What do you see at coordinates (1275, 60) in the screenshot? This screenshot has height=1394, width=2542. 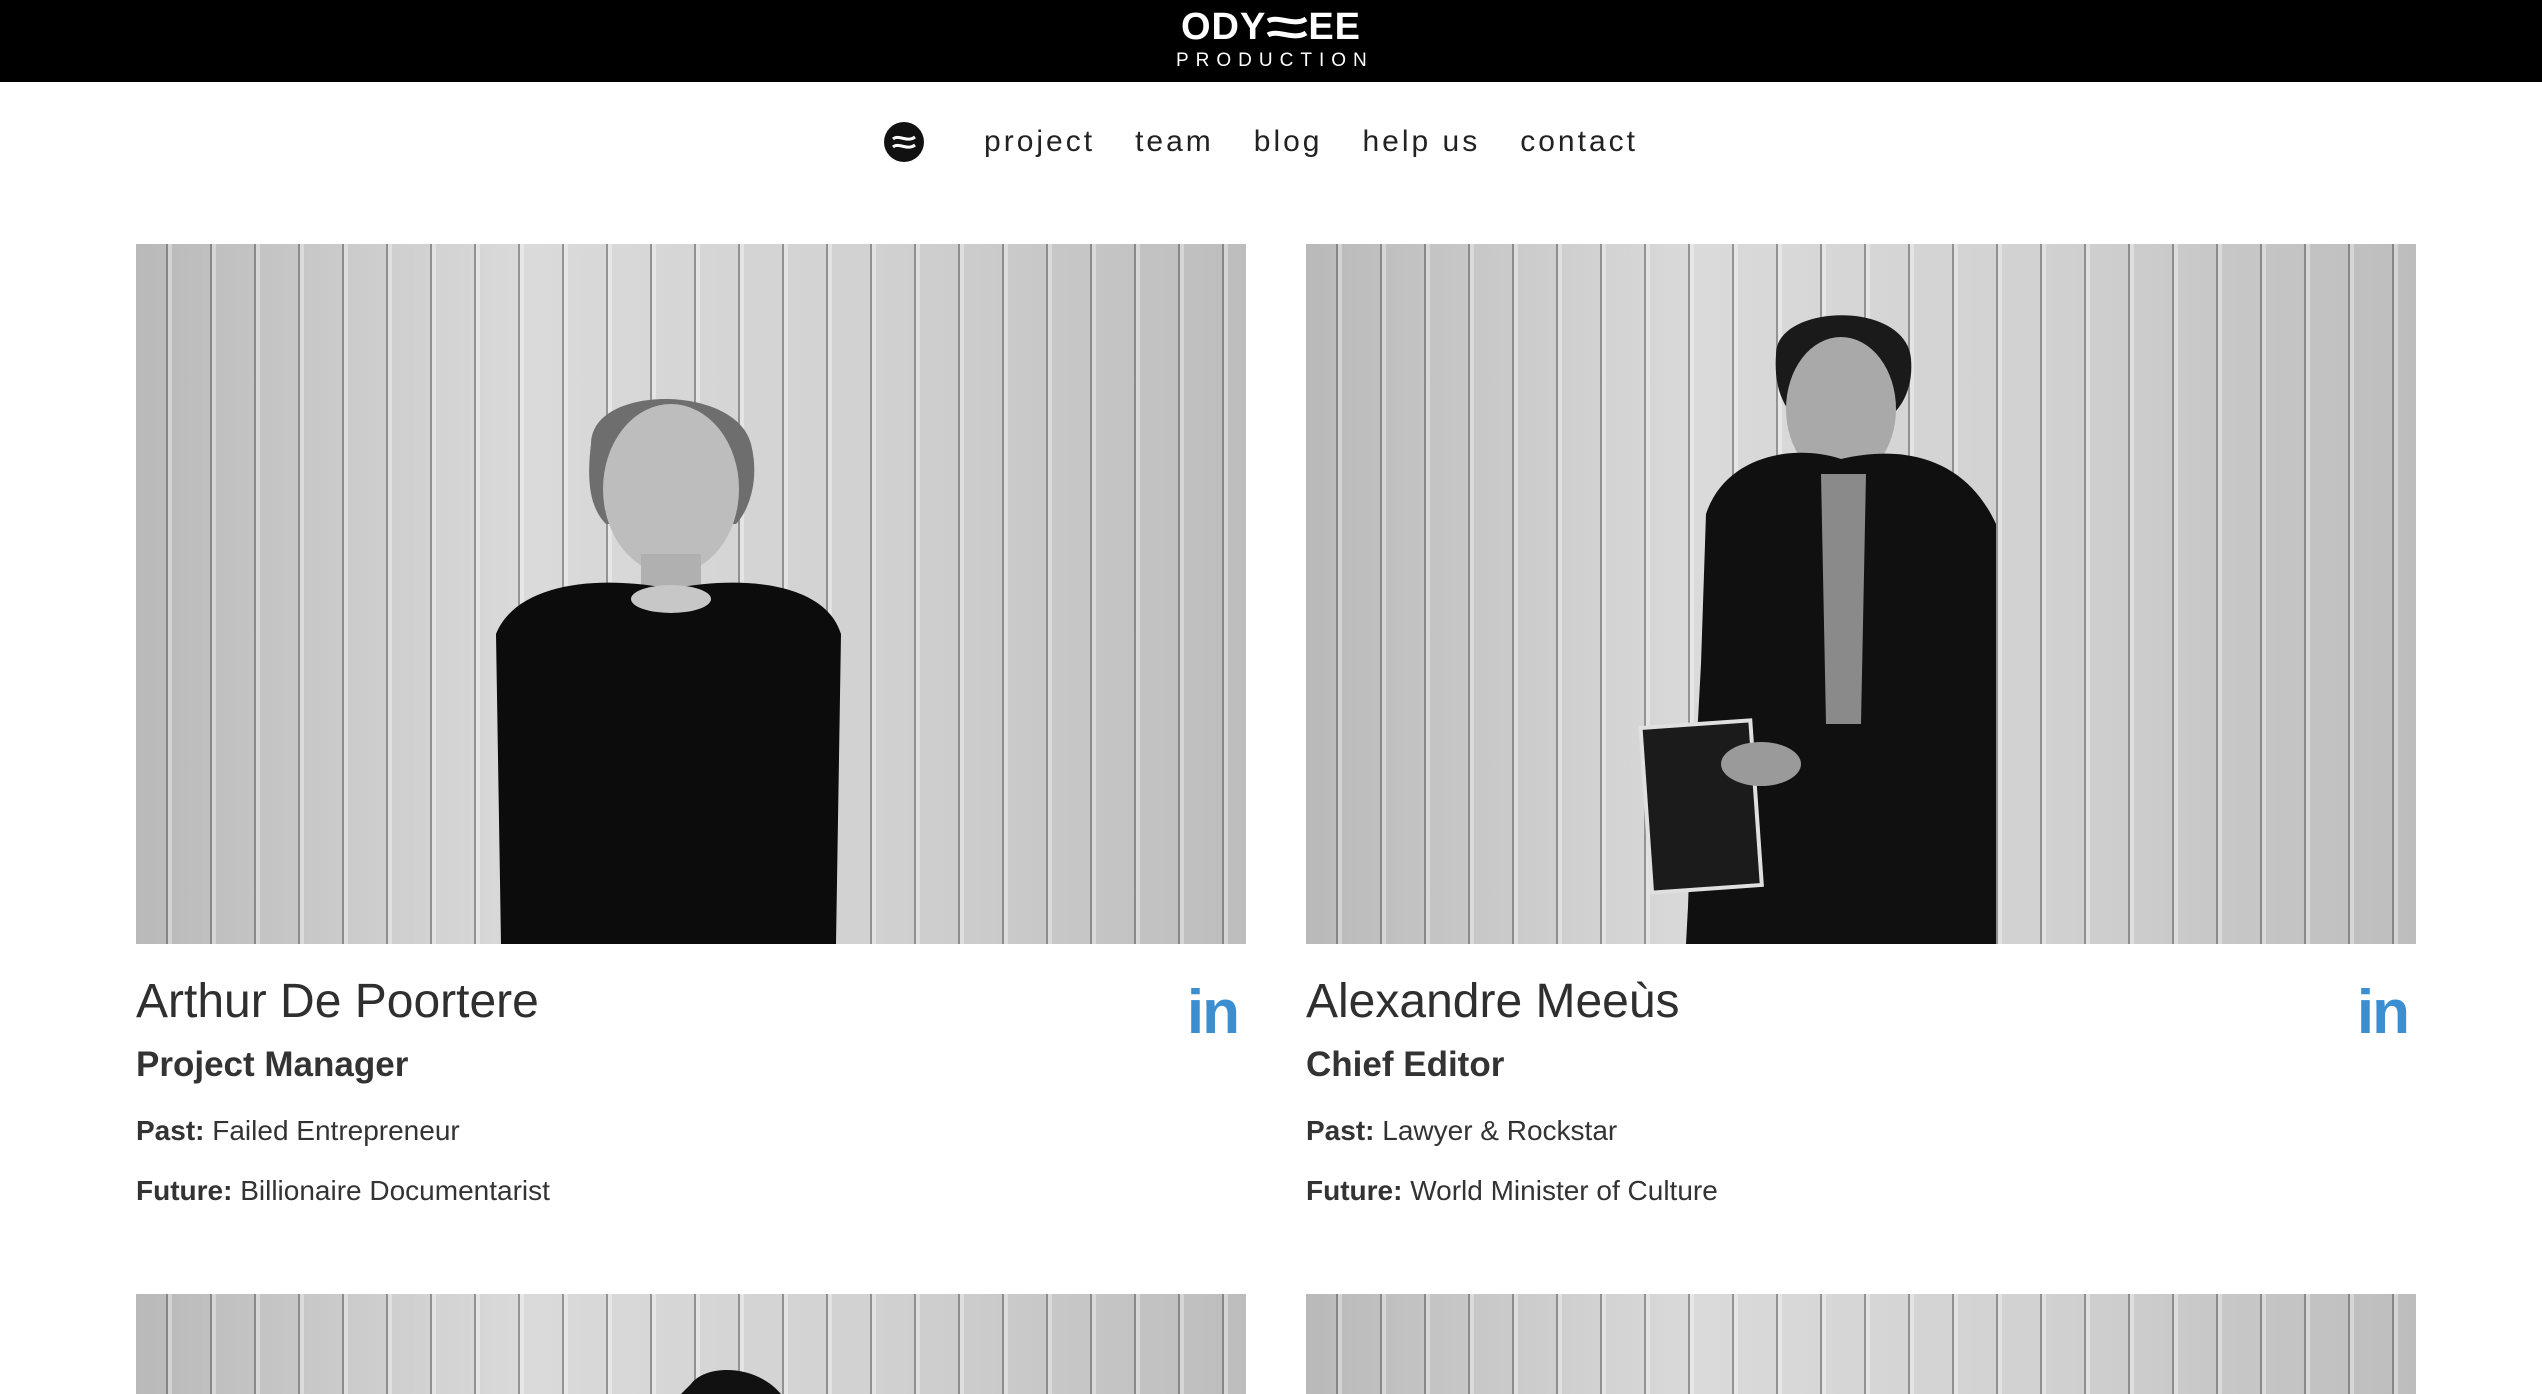 I see `logo-subtitle: PRODUCTION` at bounding box center [1275, 60].